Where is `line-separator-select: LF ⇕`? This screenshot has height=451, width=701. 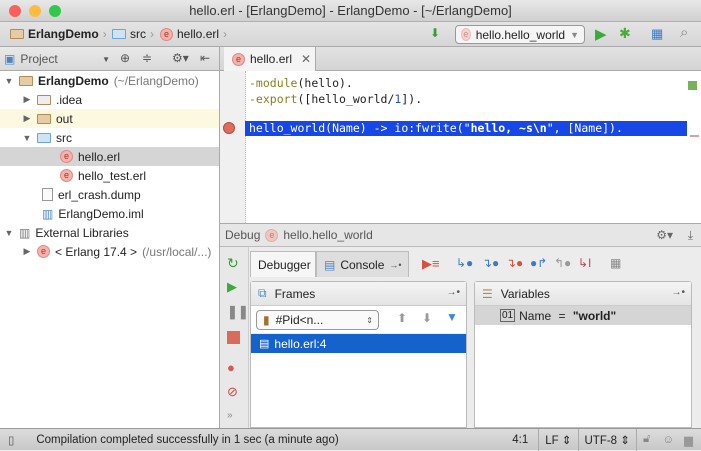
line-separator-select: LF ⇕ is located at coordinates (558, 440).